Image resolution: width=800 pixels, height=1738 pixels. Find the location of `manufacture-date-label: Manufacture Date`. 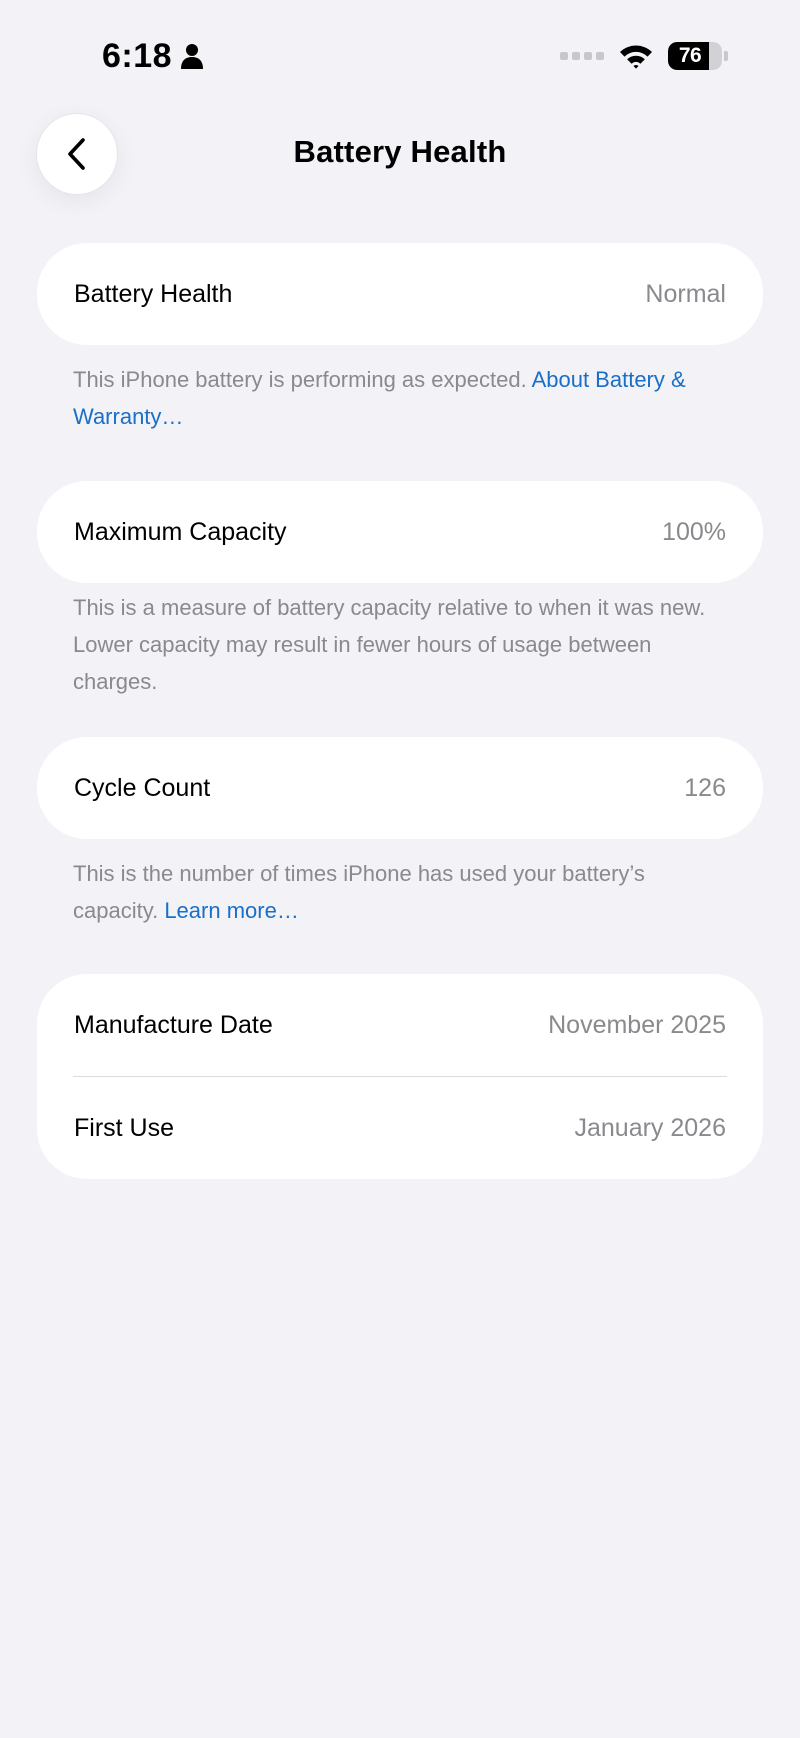

manufacture-date-label: Manufacture Date is located at coordinates (173, 1024).